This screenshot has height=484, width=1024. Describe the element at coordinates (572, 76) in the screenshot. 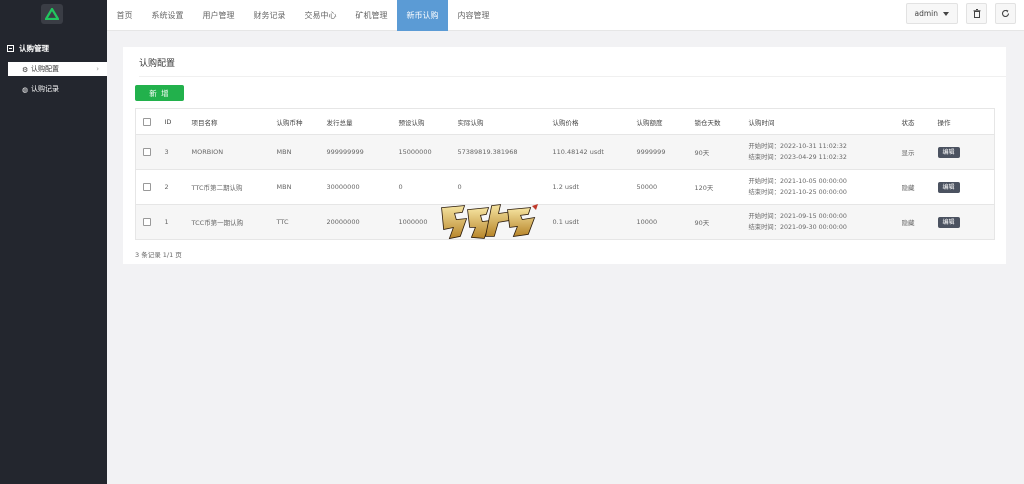

I see `divider` at that location.